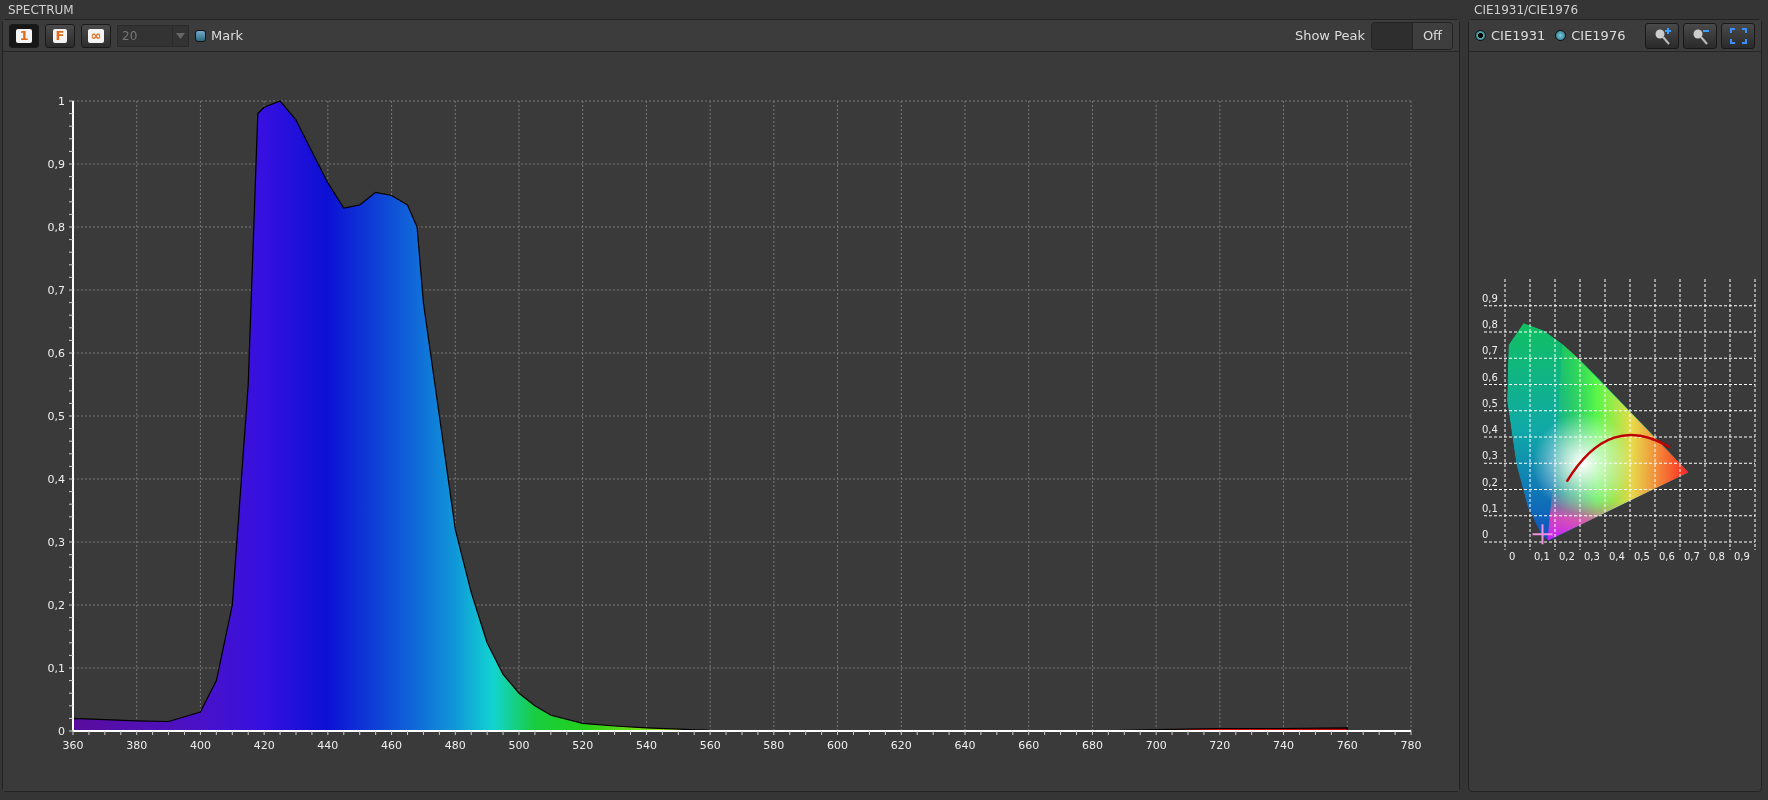 The width and height of the screenshot is (1768, 800). Describe the element at coordinates (1662, 35) in the screenshot. I see `zoom-in-button` at that location.